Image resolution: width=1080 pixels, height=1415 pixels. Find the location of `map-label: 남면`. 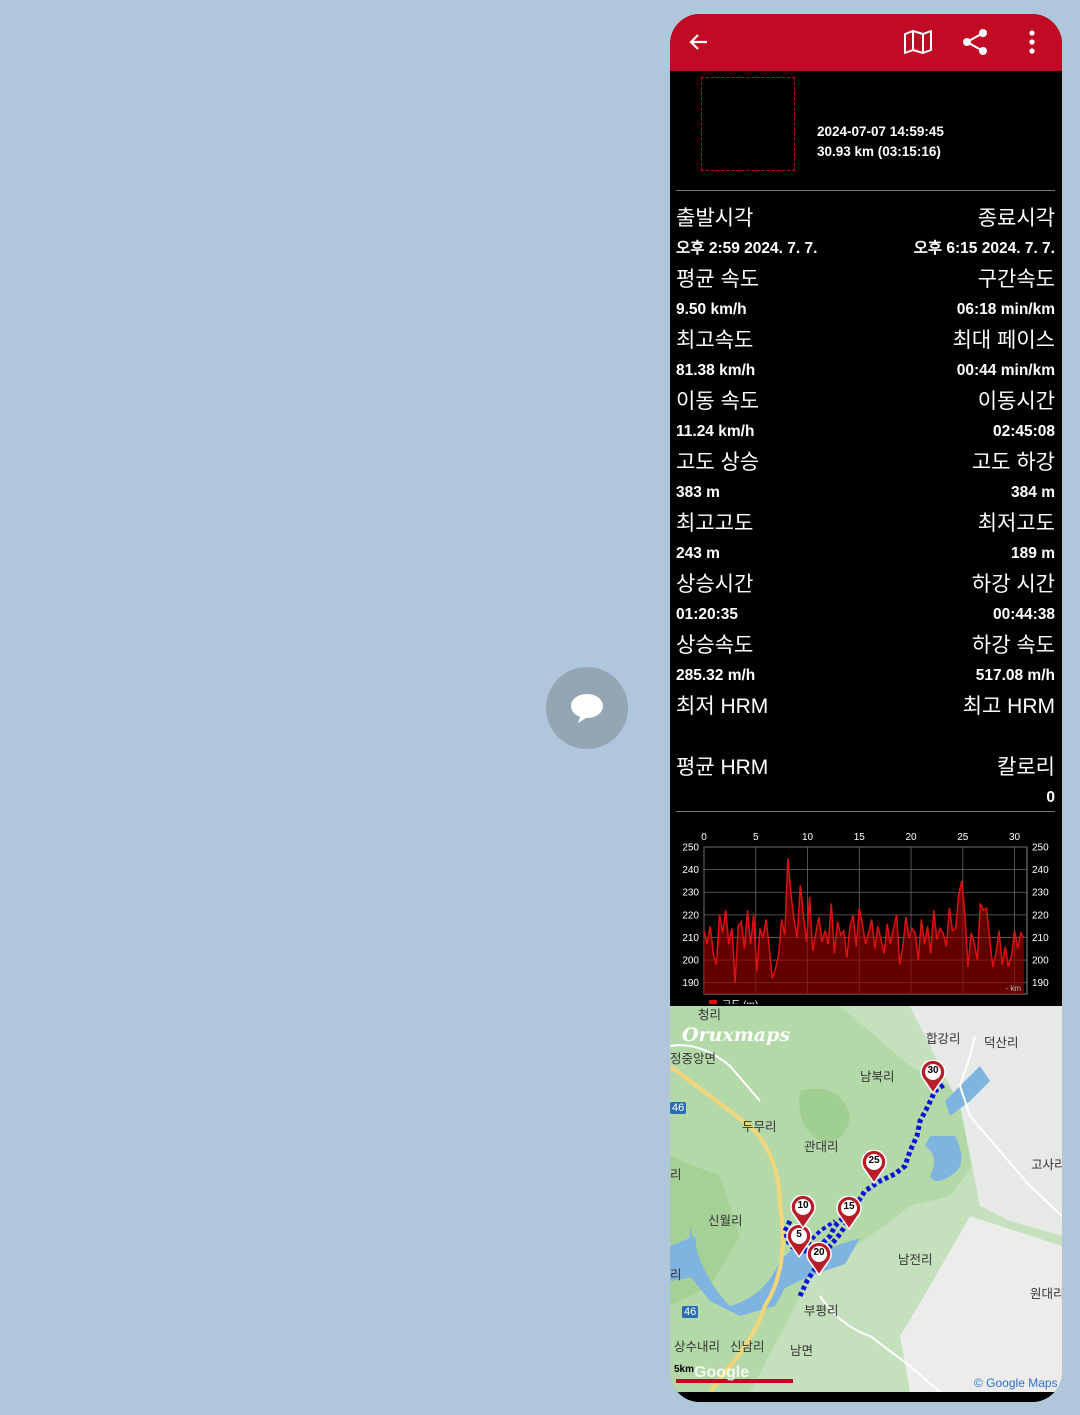

map-label: 남면 is located at coordinates (802, 1351).